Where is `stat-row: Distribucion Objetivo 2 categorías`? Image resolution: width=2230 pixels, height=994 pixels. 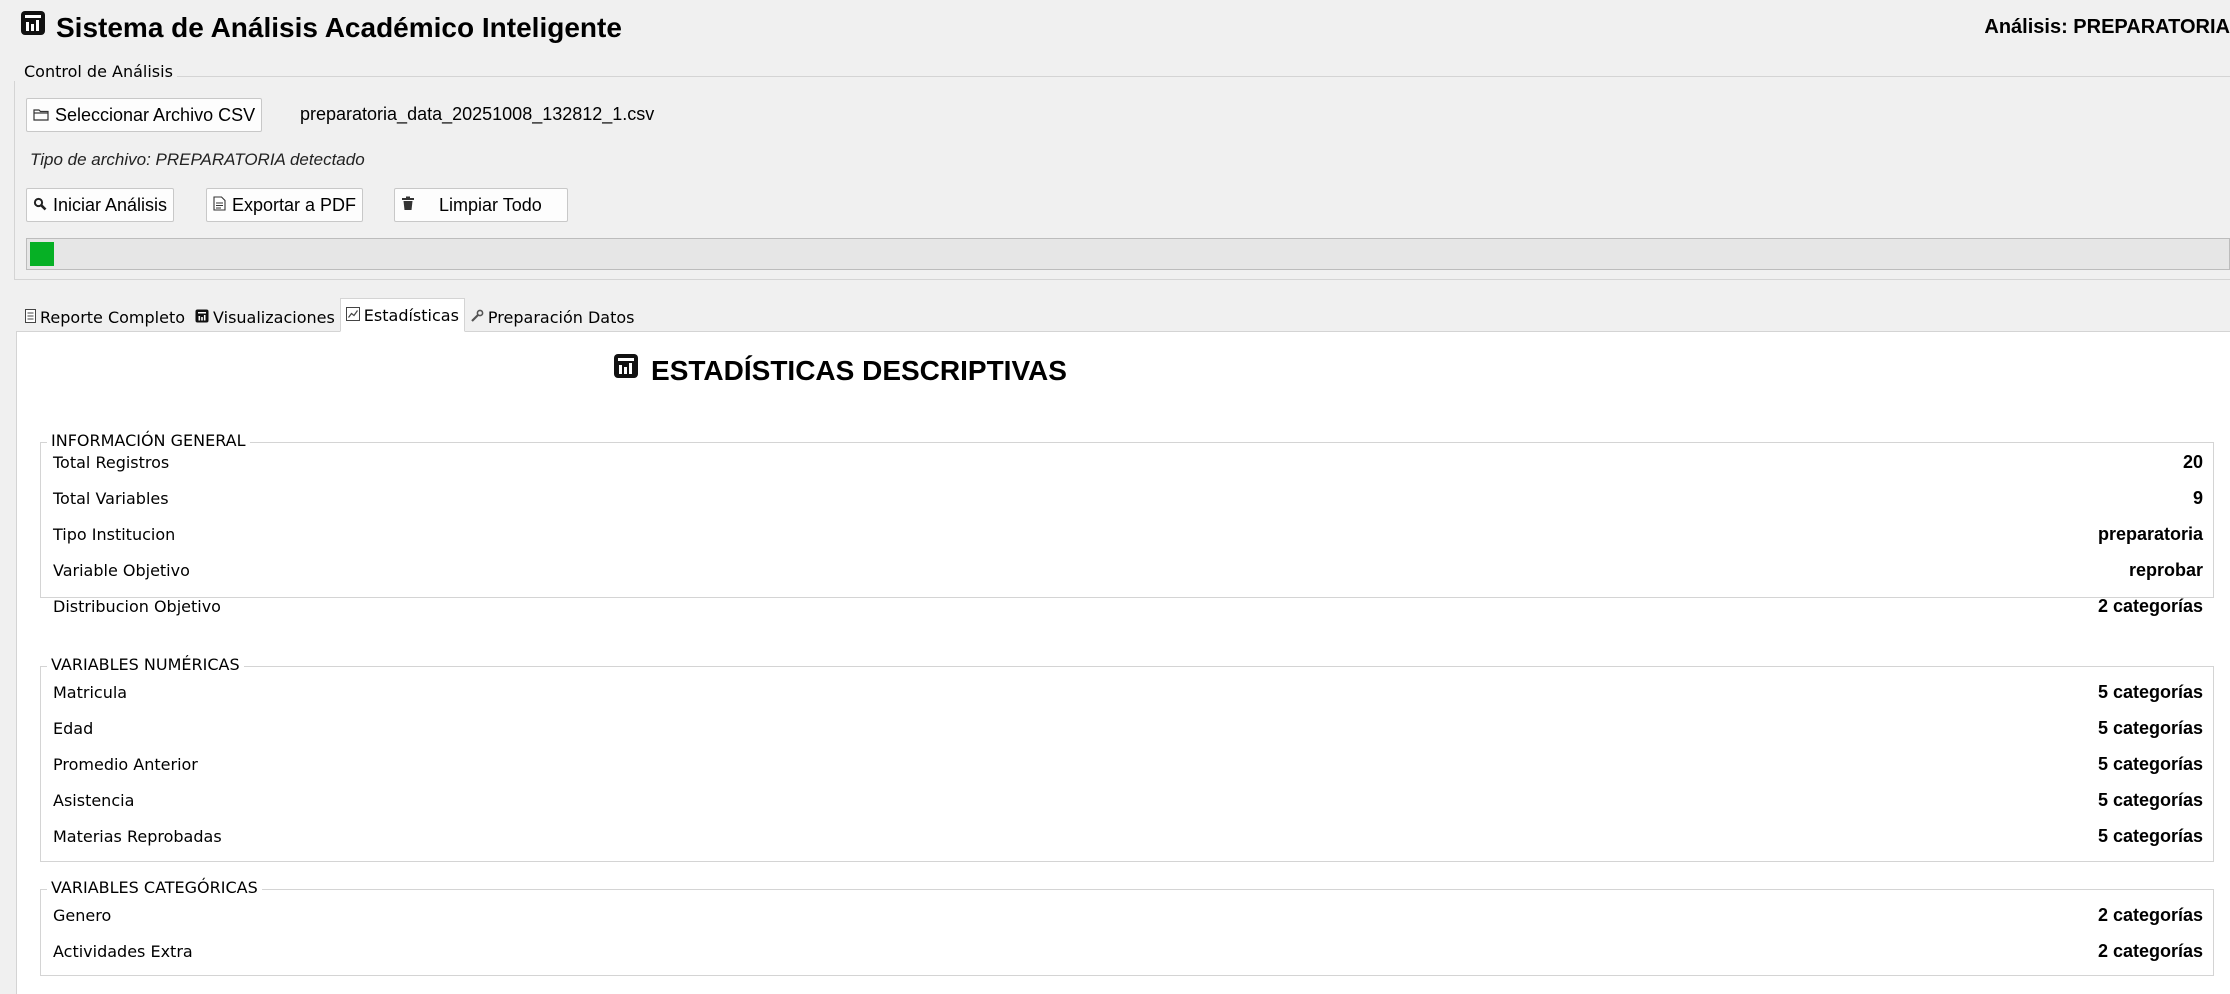 stat-row: Distribucion Objetivo 2 categorías is located at coordinates (1127, 607).